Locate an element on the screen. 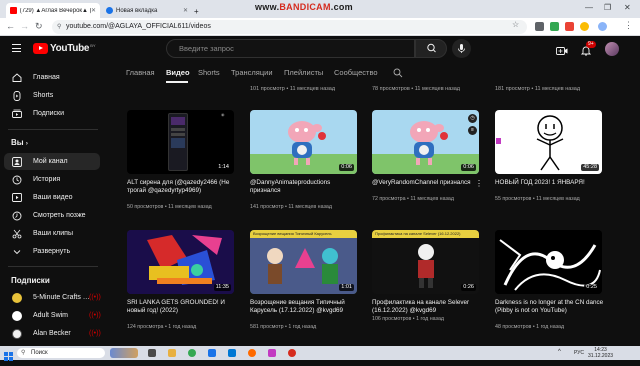 Image resolution: width=640 pixels, height=366 pixels. video-title: @DannyAnimateproductions признался is located at coordinates (305, 187).